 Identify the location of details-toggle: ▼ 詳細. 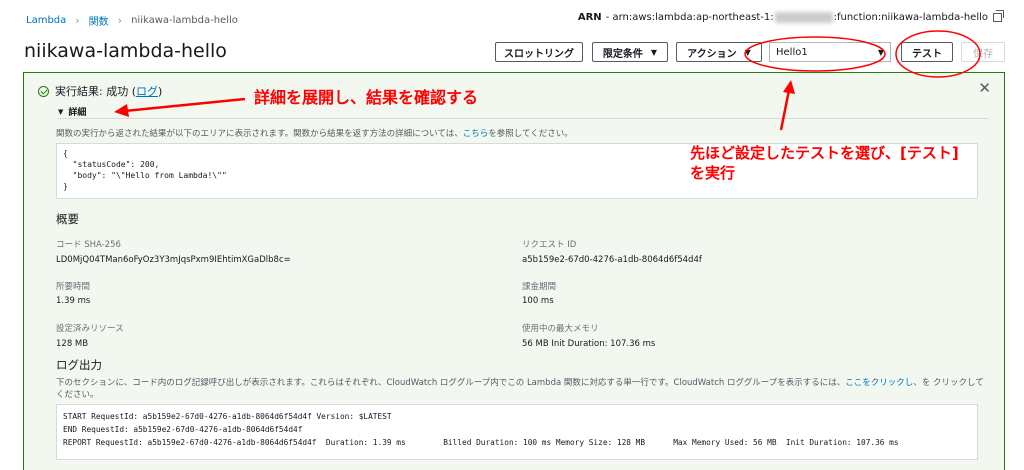
(72, 112).